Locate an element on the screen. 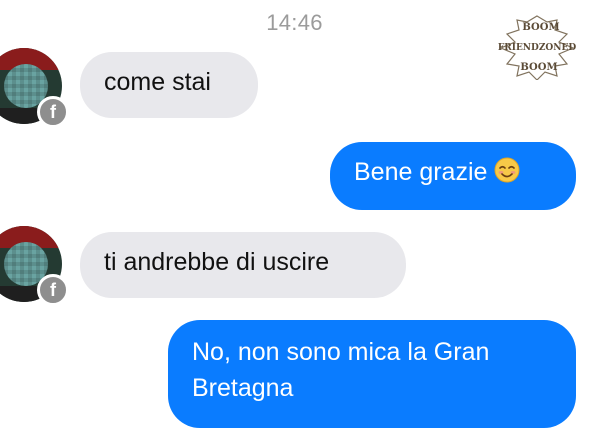 The height and width of the screenshot is (440, 589). watermark-line1: BOOM is located at coordinates (540, 27).